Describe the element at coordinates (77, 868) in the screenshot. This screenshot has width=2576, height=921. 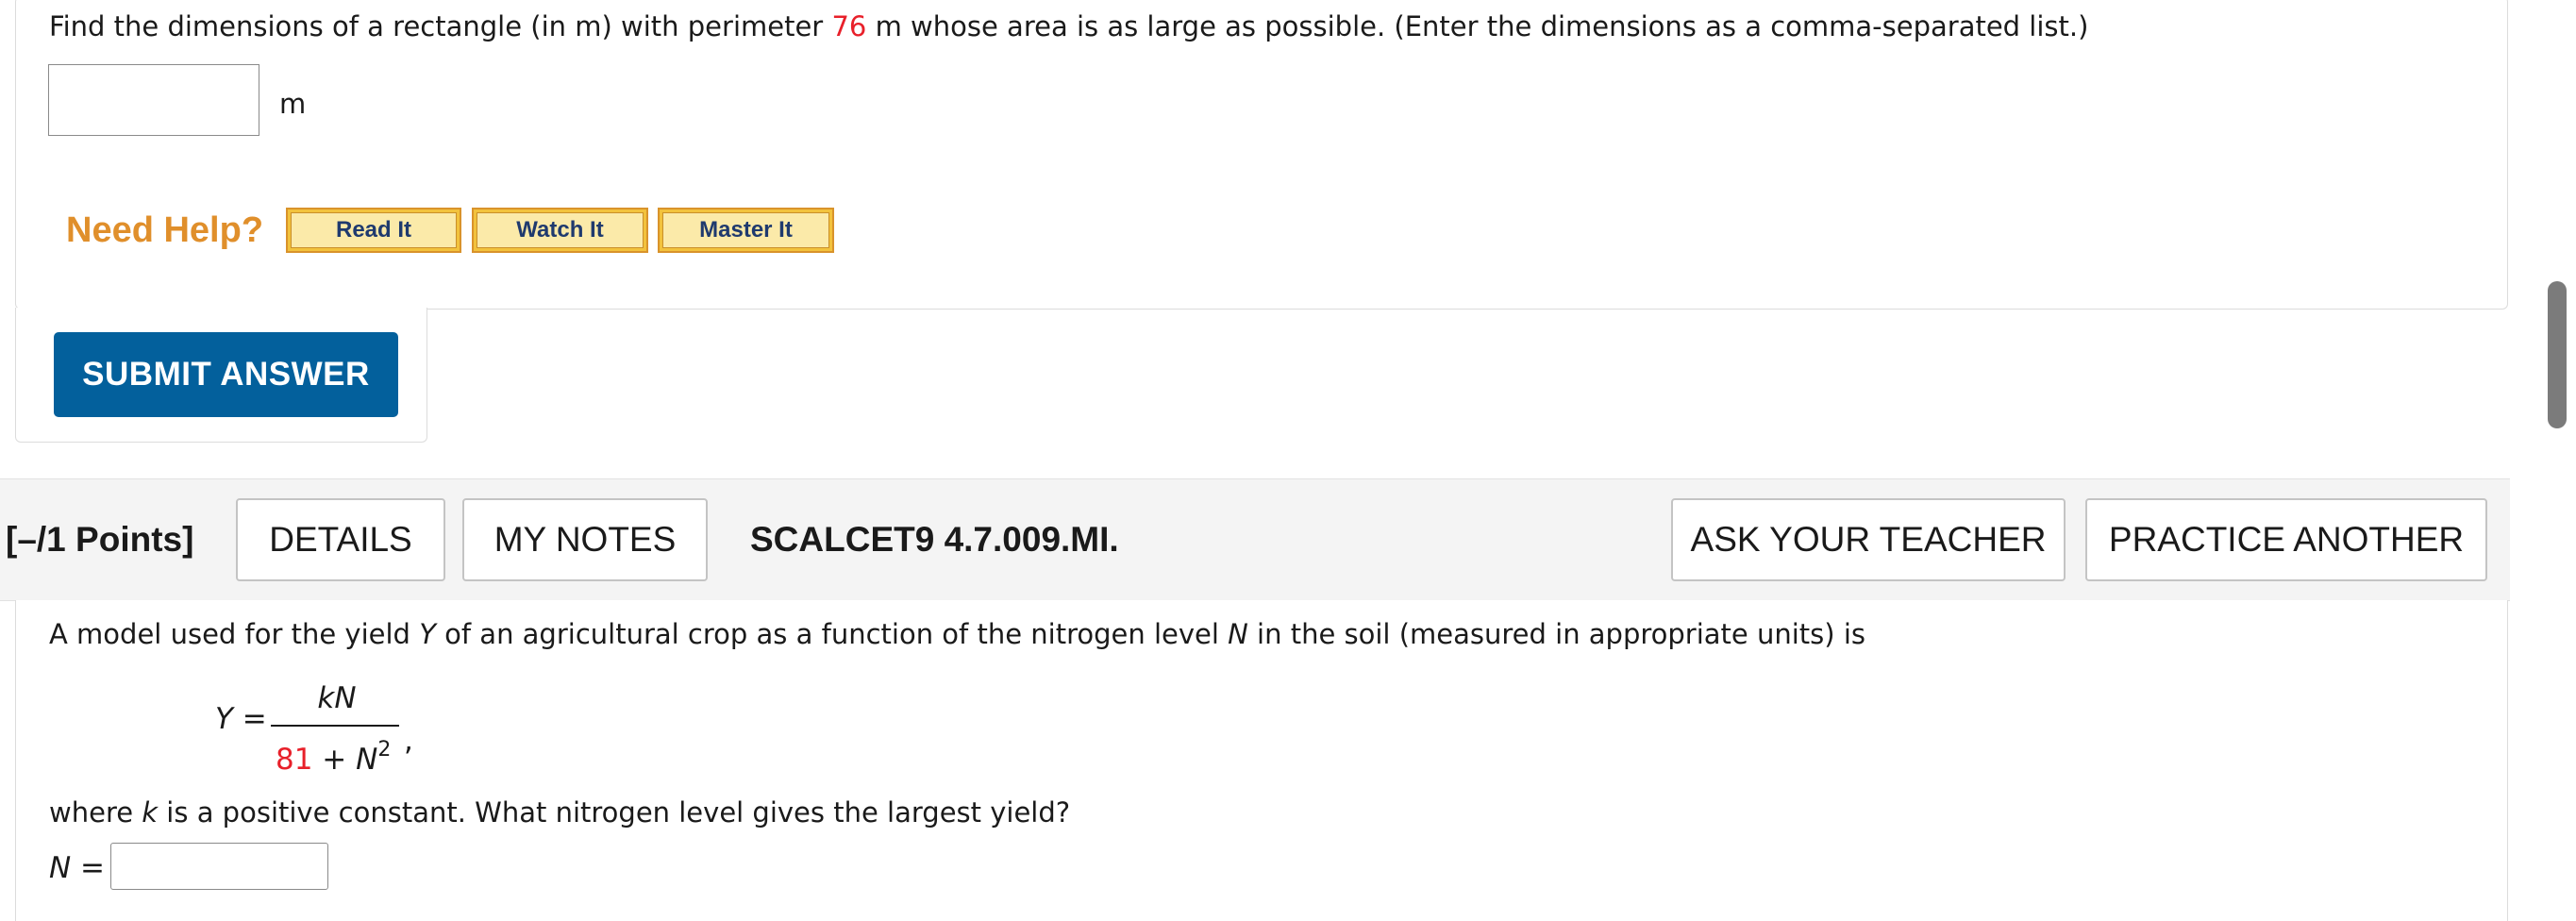
I see `nitrogen-answer-label: N =` at that location.